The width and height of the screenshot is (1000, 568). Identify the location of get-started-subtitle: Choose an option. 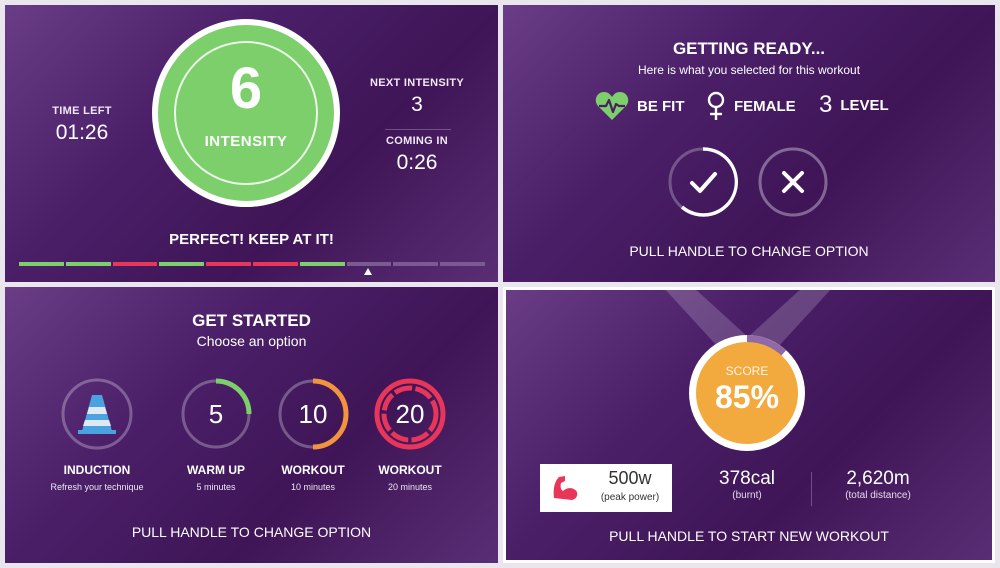
(251, 341).